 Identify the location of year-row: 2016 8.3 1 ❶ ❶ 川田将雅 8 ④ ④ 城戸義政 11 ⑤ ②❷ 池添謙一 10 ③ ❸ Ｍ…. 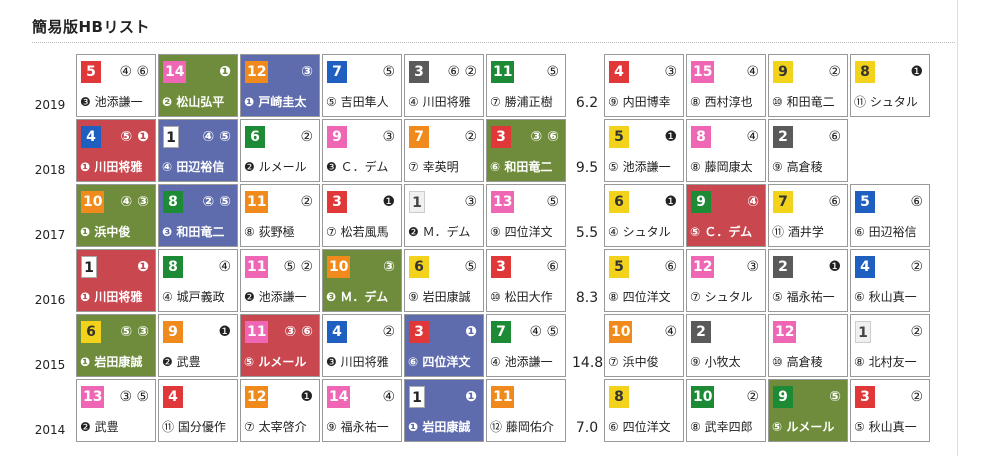
(485, 281).